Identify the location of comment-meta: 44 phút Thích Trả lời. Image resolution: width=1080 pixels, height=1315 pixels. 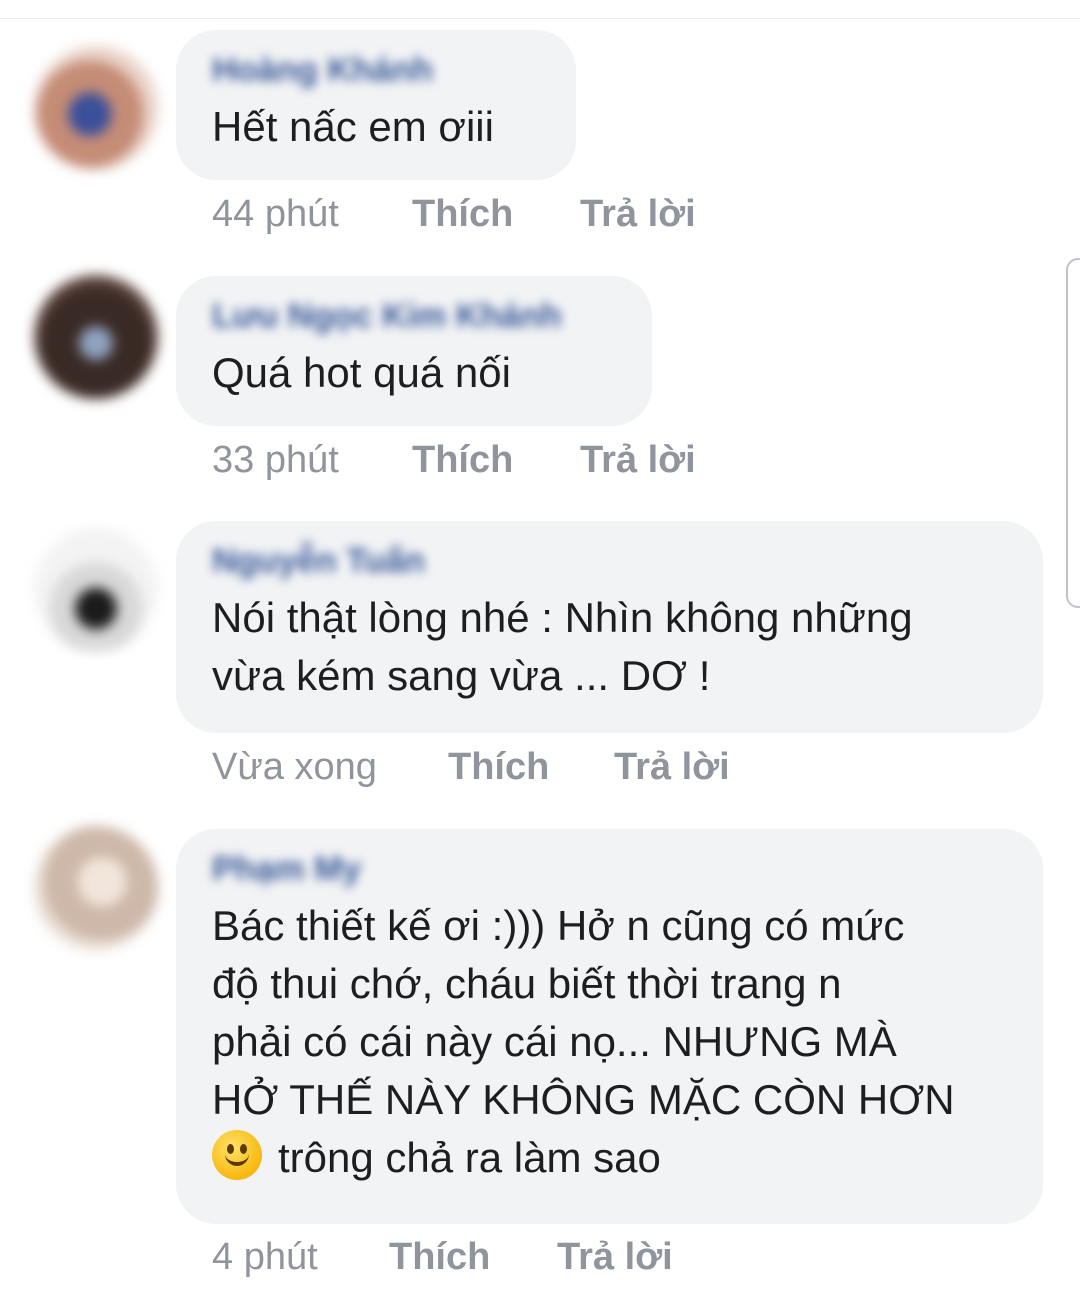
(454, 214).